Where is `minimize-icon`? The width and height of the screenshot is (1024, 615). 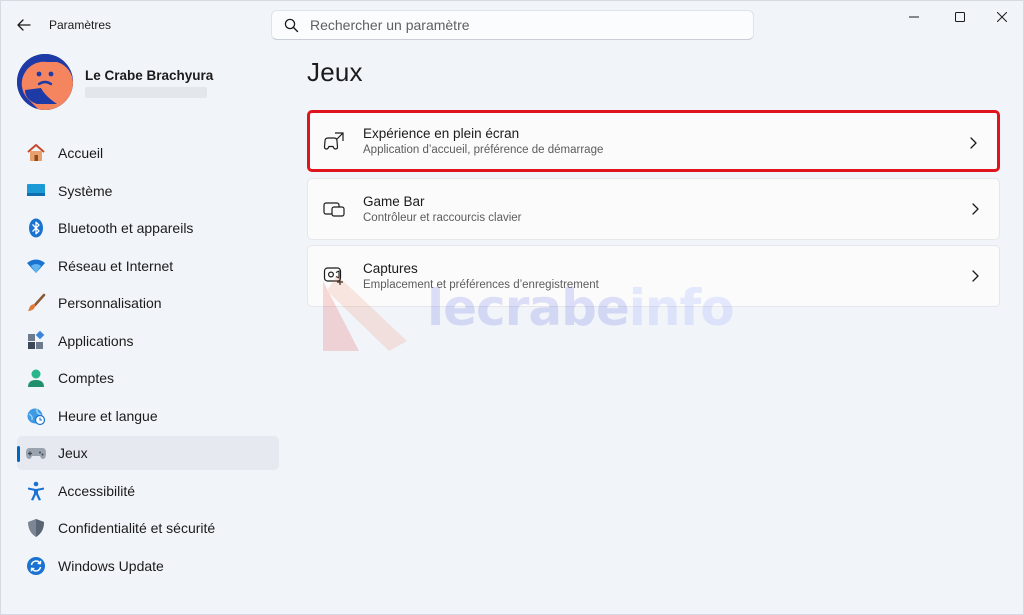 minimize-icon is located at coordinates (914, 17).